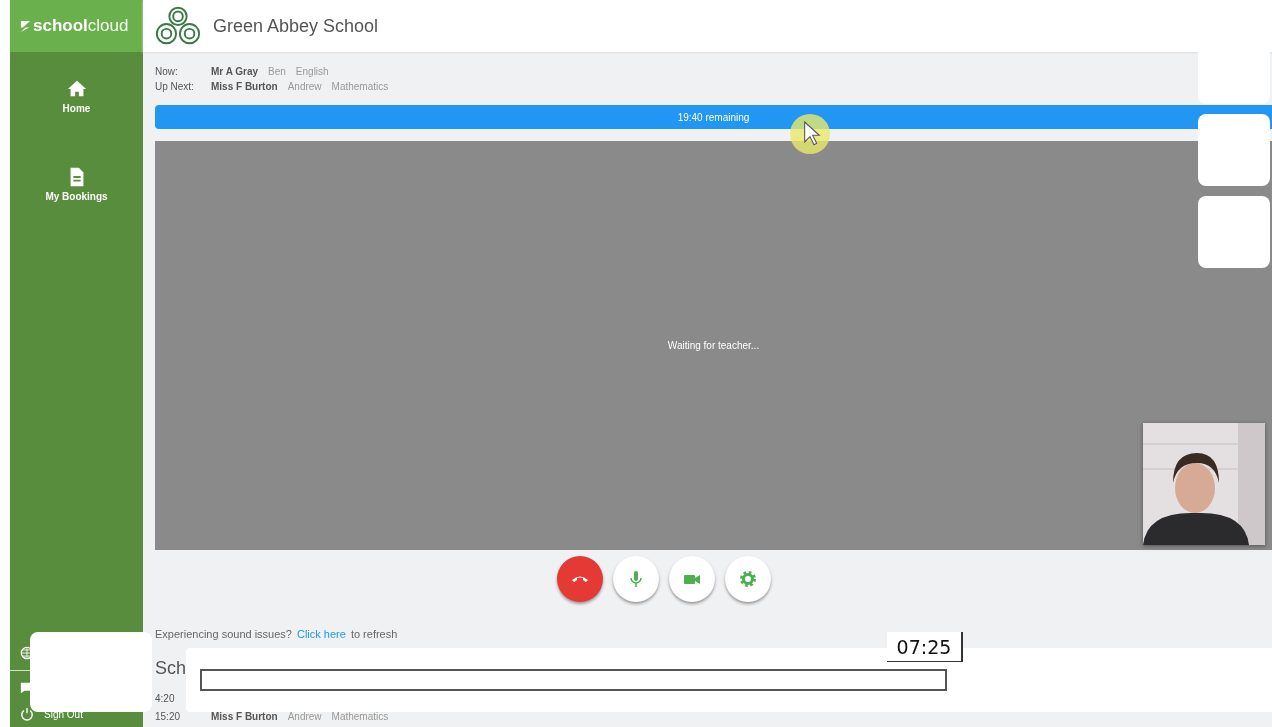  Describe the element at coordinates (296, 26) in the screenshot. I see `school-name: Green Abbey School` at that location.